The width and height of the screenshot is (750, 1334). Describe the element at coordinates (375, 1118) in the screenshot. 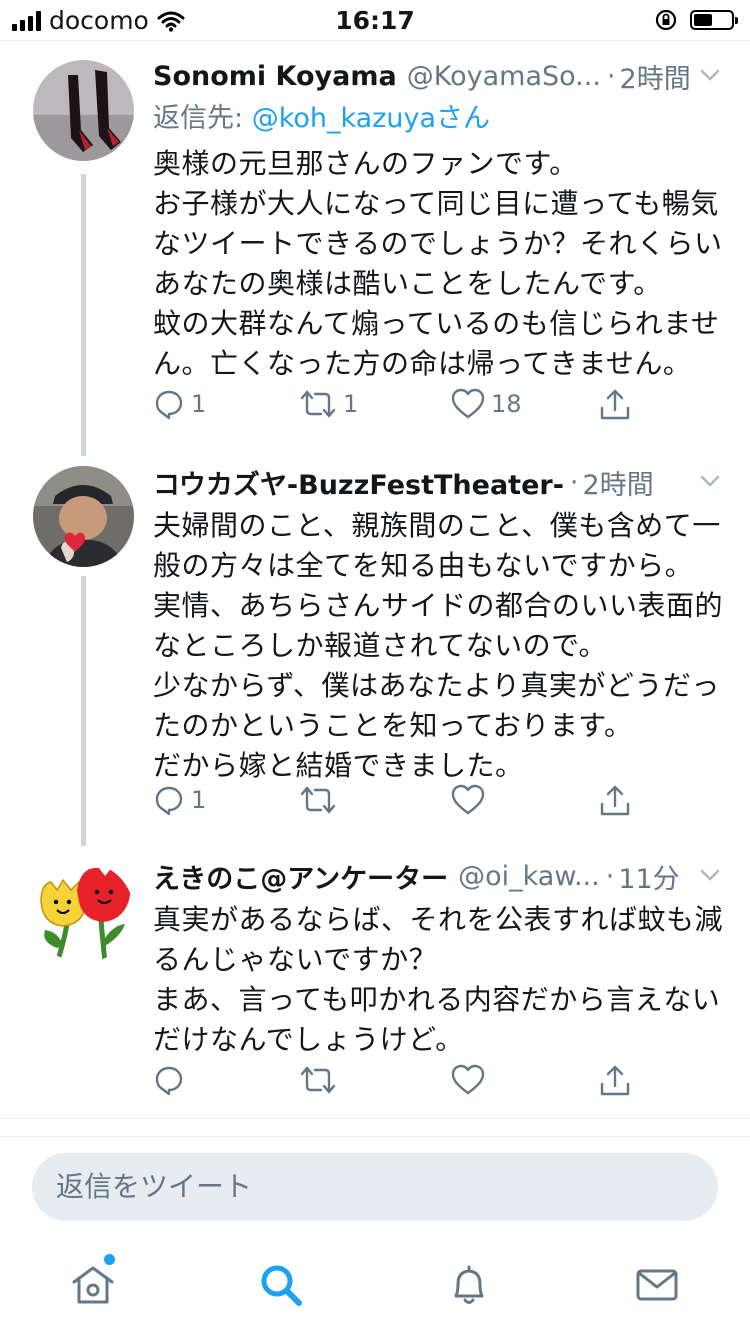

I see `divider` at that location.